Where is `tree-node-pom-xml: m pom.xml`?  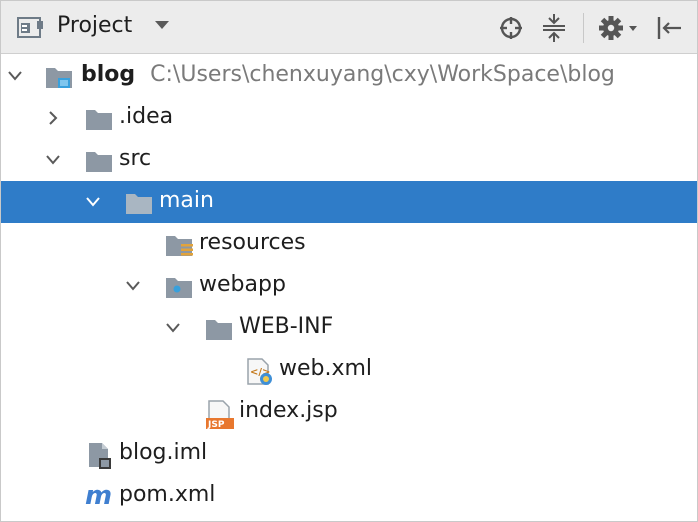
tree-node-pom-xml: m pom.xml is located at coordinates (349, 496).